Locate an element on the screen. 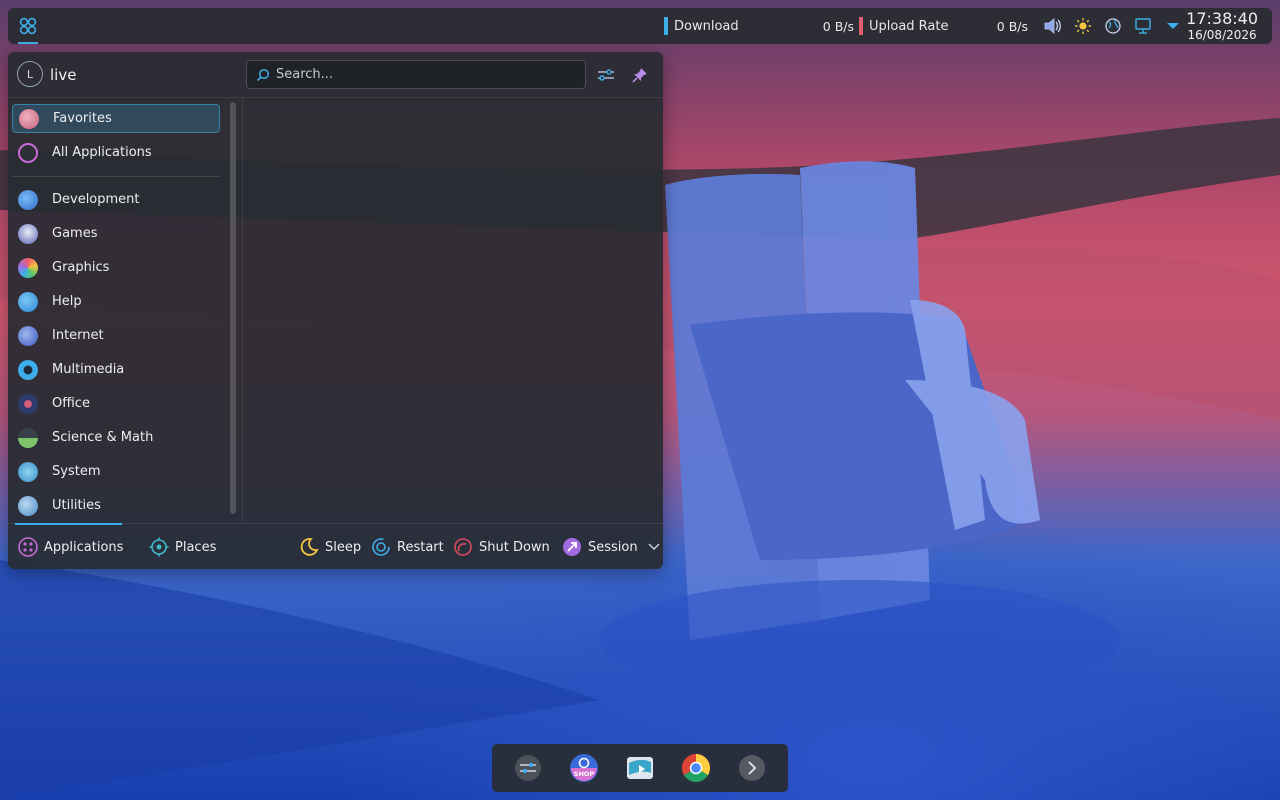 The height and width of the screenshot is (800, 1280). application-launcher-button is located at coordinates (28, 26).